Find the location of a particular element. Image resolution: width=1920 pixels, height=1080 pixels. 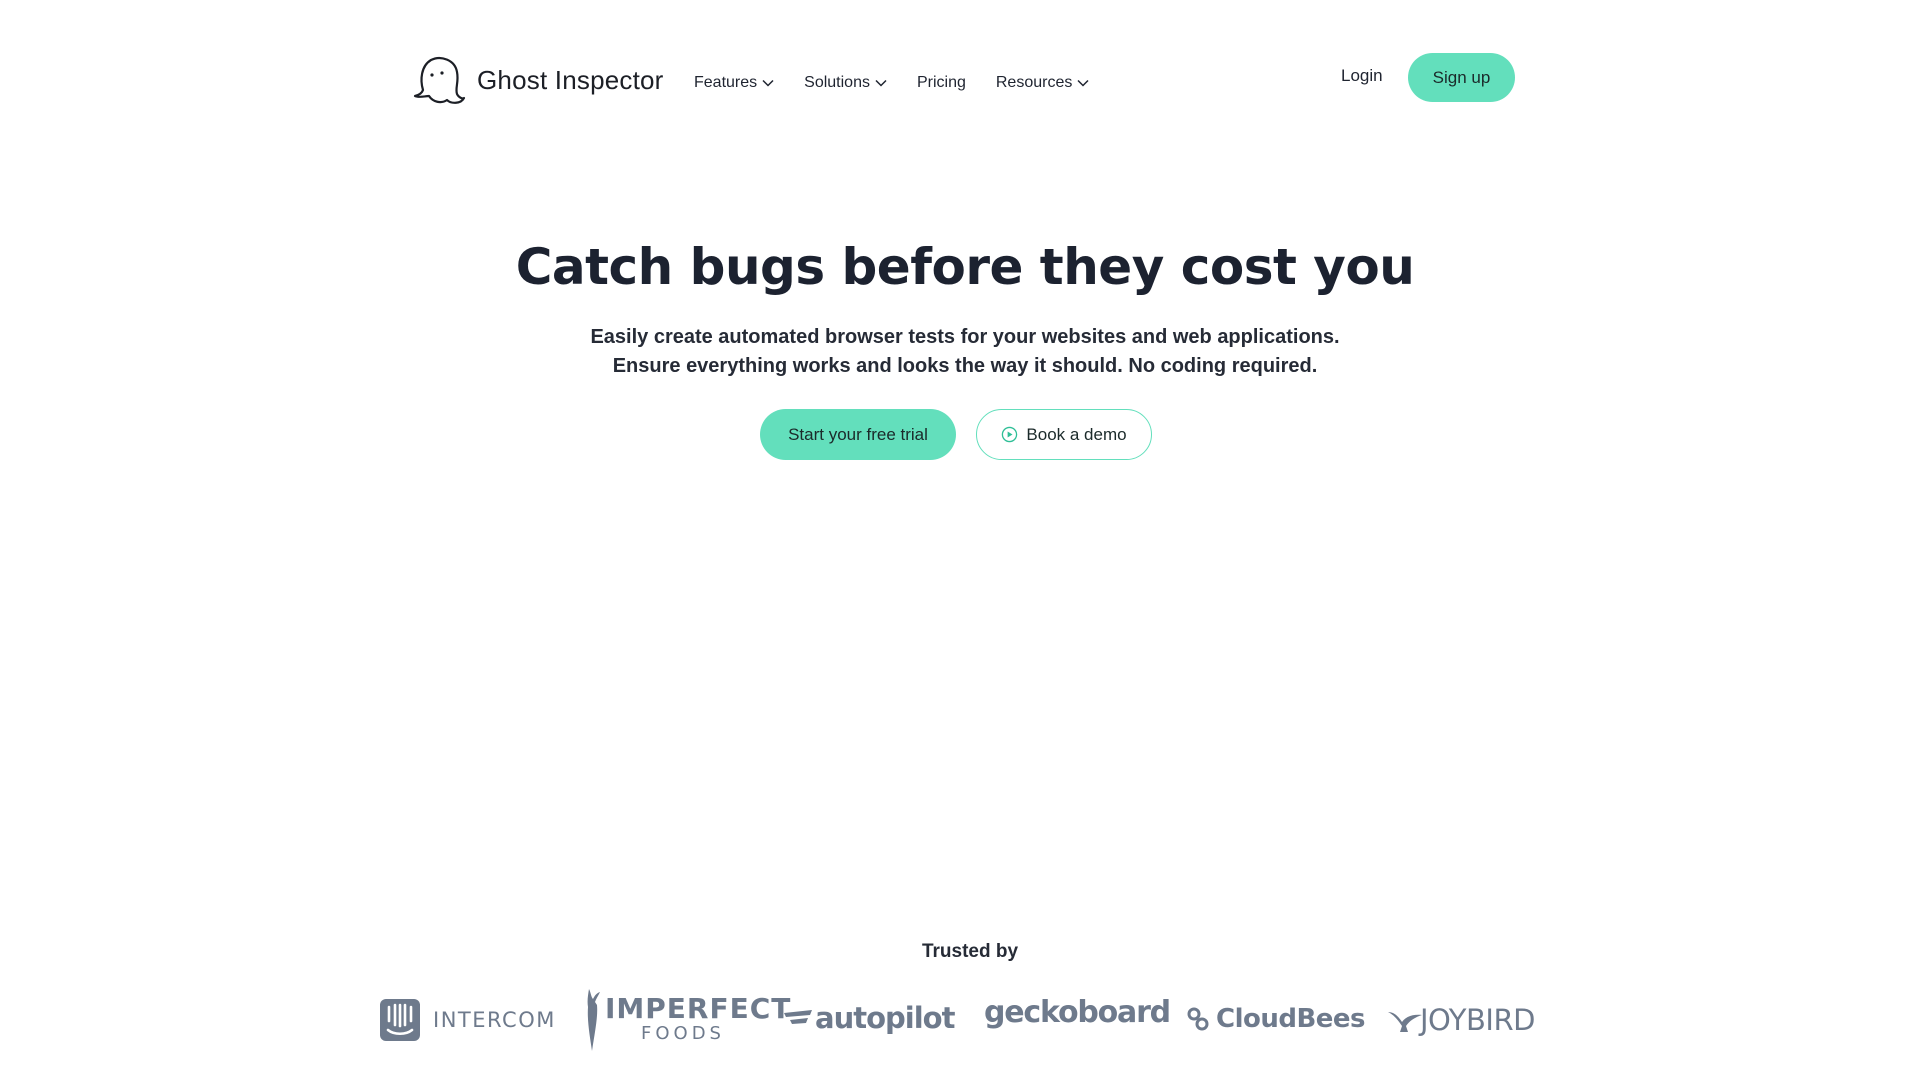

nav-item-solutions: Solutions is located at coordinates (845, 83).